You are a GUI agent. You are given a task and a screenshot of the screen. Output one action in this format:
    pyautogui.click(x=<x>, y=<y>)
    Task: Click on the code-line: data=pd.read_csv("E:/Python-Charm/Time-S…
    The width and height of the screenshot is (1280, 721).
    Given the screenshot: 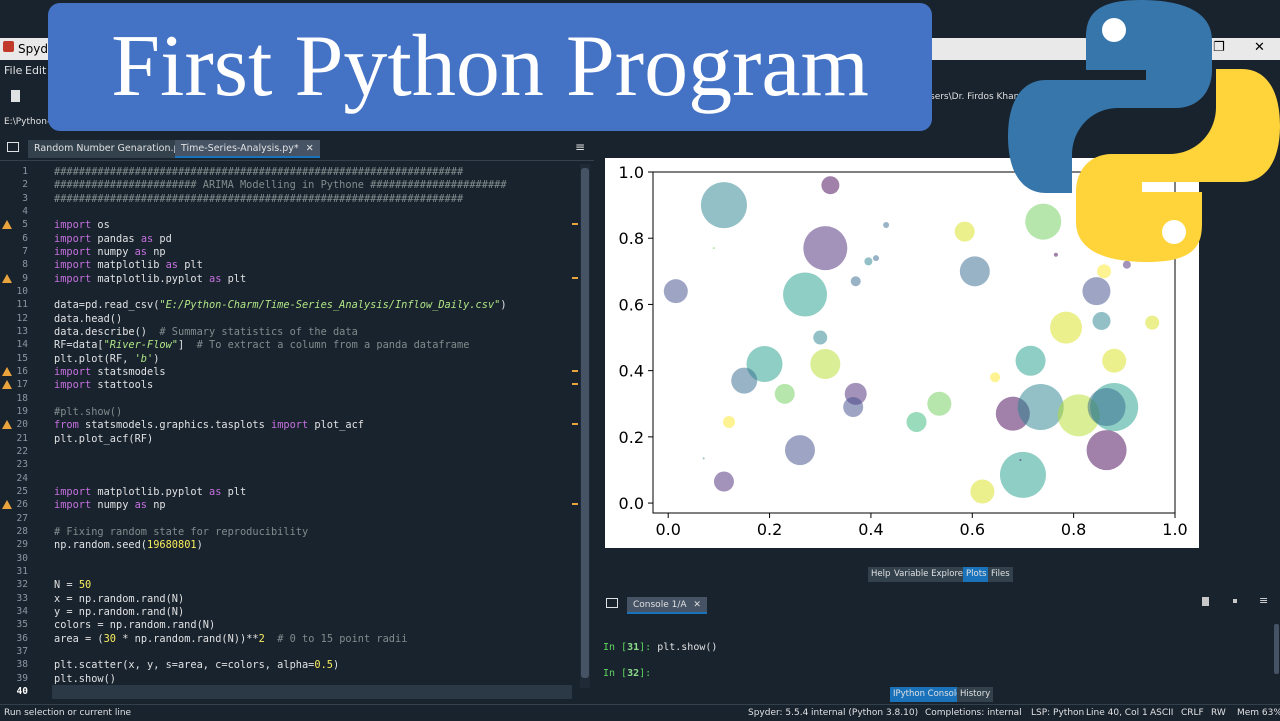 What is the action you would take?
    pyautogui.click(x=280, y=305)
    